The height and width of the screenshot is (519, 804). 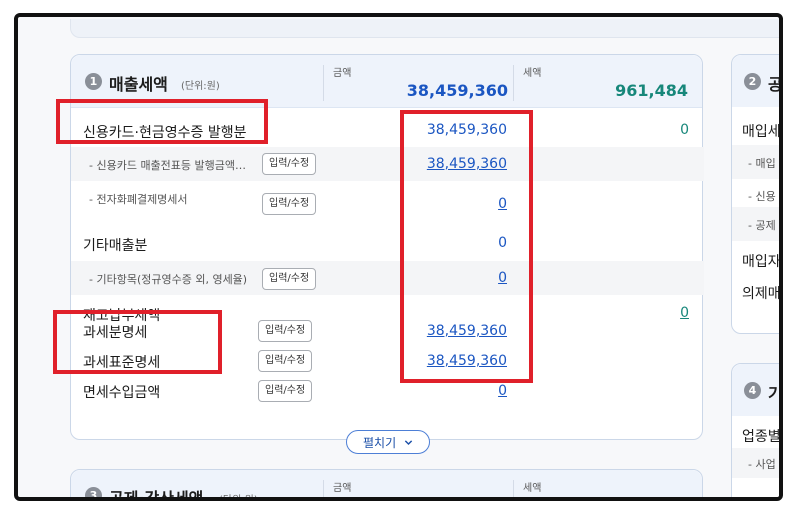 What do you see at coordinates (442, 204) in the screenshot?
I see `e-payment-amount-link: 0` at bounding box center [442, 204].